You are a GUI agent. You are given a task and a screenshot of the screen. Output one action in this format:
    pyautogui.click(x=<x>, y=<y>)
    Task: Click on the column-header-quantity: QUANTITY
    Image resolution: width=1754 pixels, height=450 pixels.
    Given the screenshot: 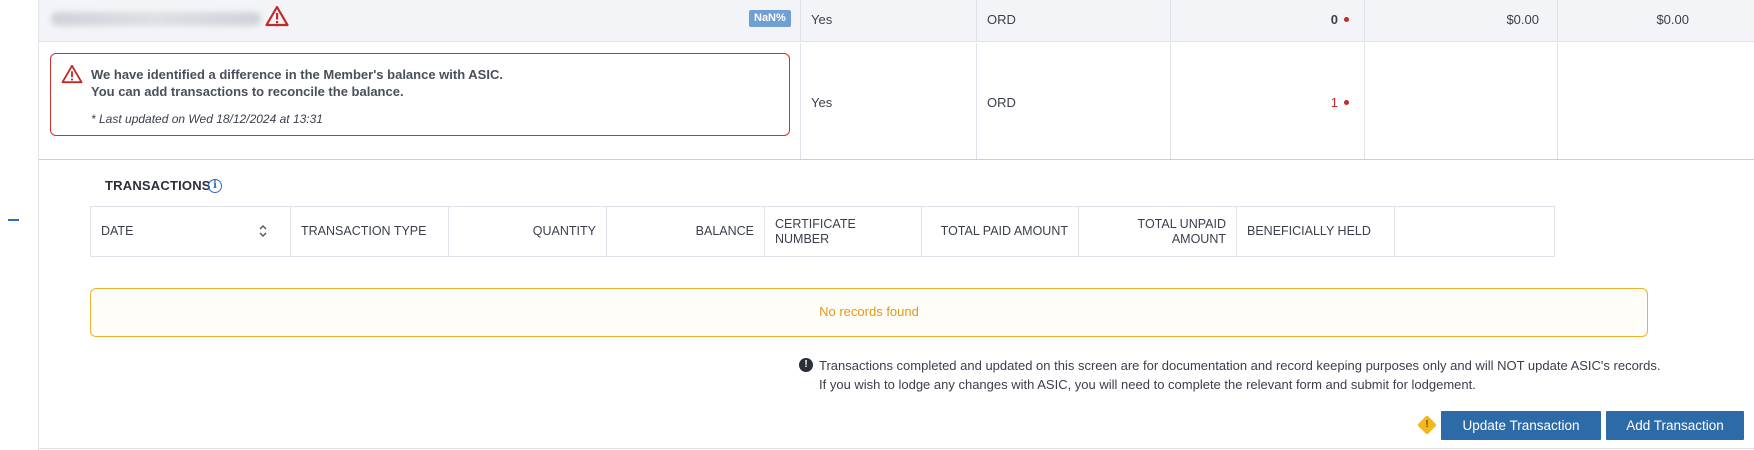 What is the action you would take?
    pyautogui.click(x=528, y=231)
    